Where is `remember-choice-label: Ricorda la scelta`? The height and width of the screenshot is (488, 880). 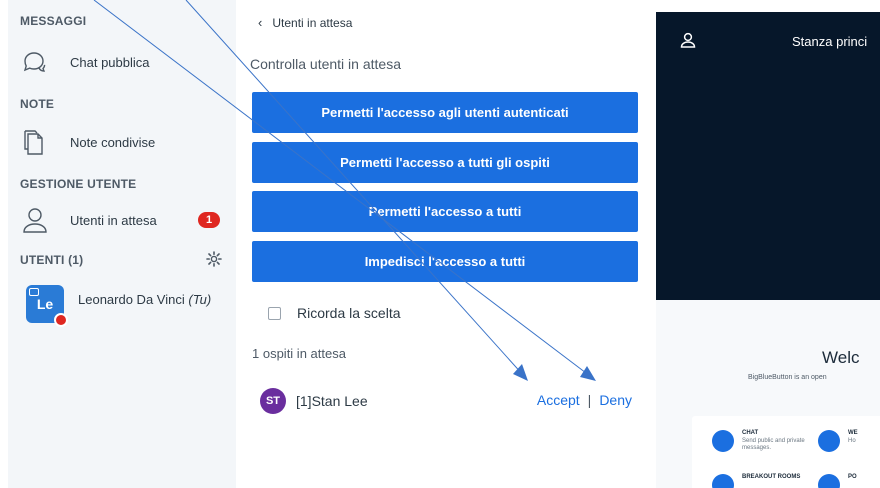
remember-choice-label: Ricorda la scelta is located at coordinates (349, 313).